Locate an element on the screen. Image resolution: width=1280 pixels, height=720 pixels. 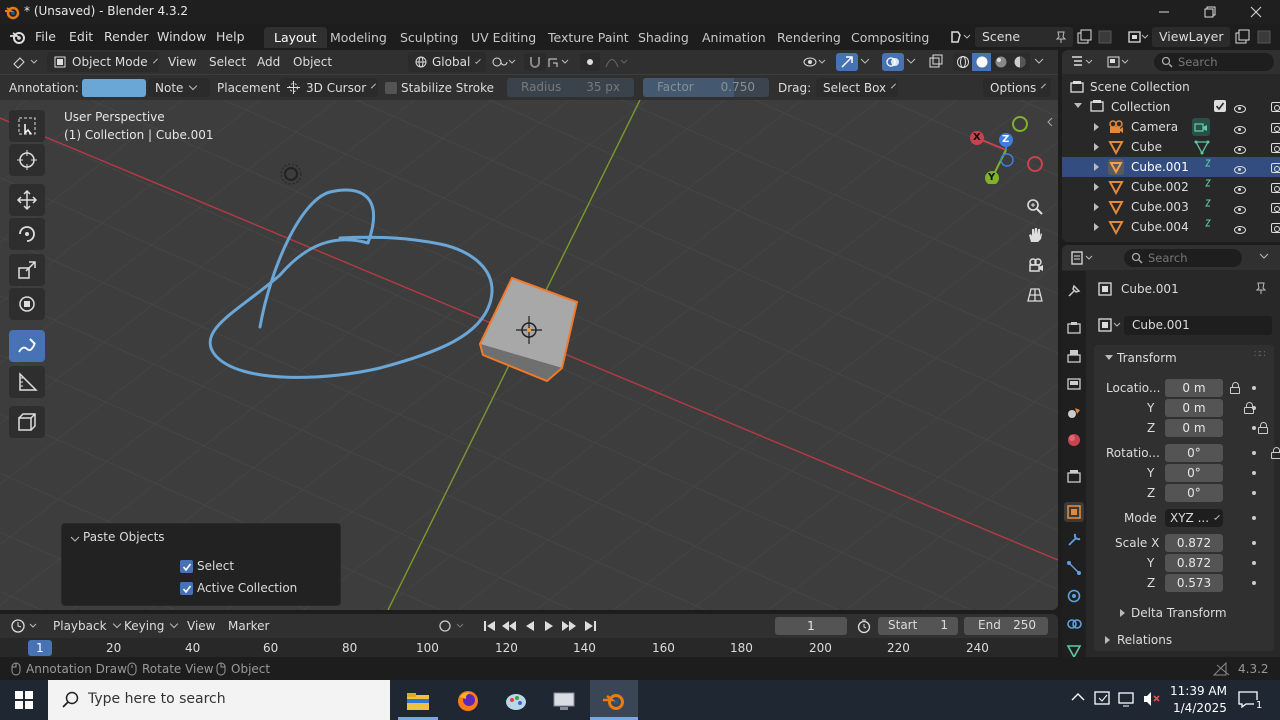
tab-rendering: Rendering is located at coordinates (809, 37).